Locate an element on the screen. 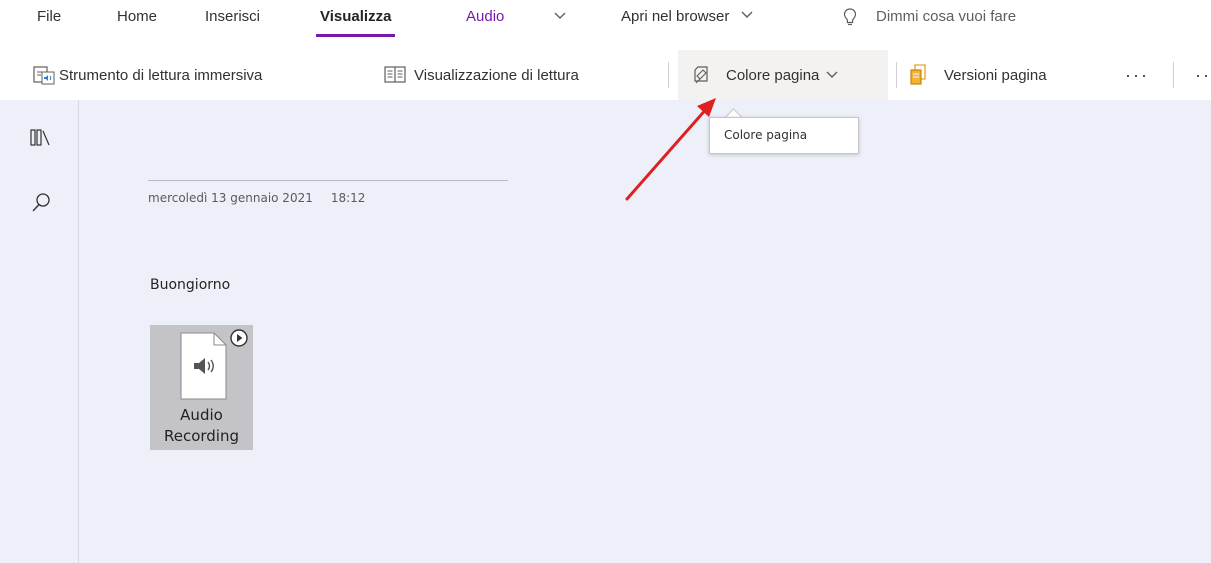  page-date: mercoledì 13 gennaio 2021 is located at coordinates (230, 198).